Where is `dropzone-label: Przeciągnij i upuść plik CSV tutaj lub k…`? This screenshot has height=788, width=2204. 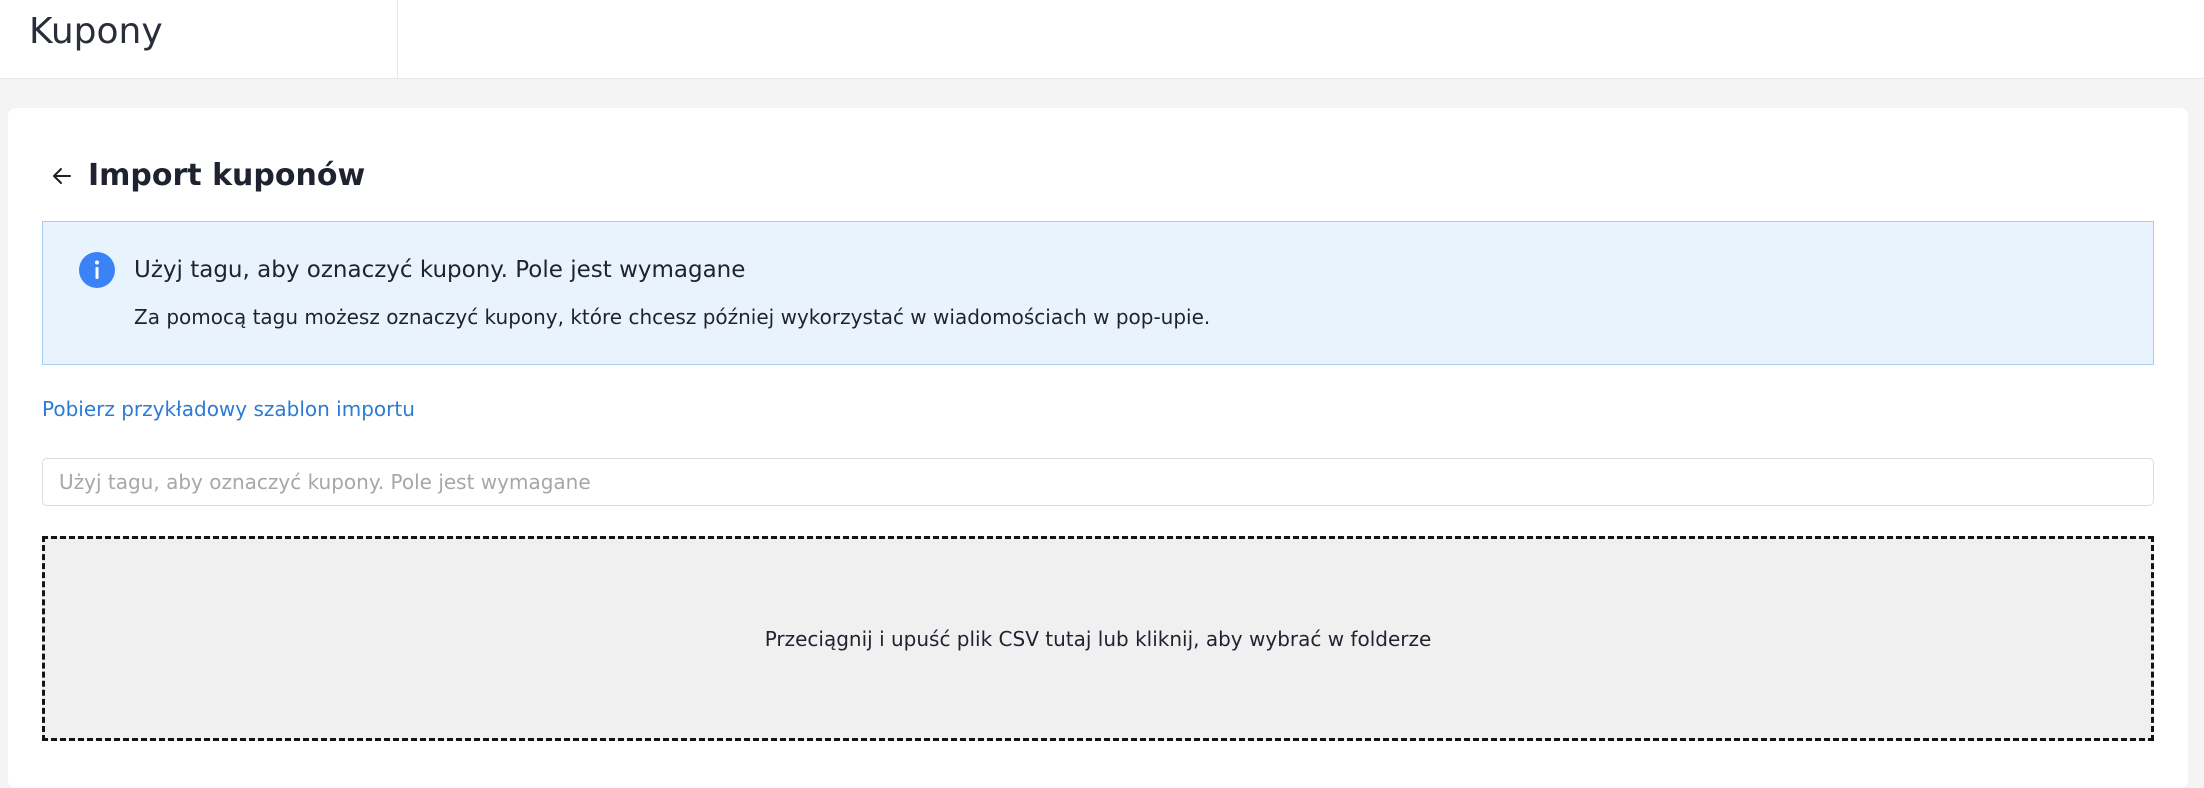
dropzone-label: Przeciągnij i upuść plik CSV tutaj lub k… is located at coordinates (1098, 638).